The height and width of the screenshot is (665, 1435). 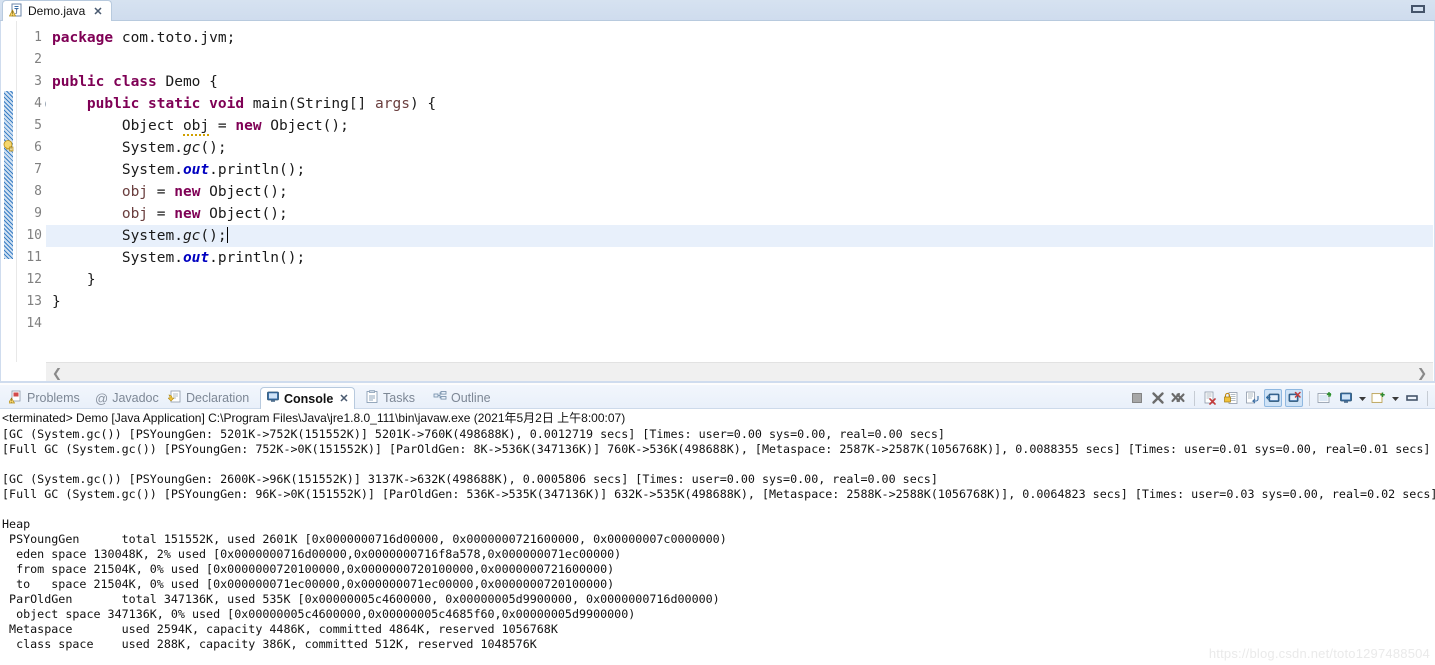 I want to click on code-line: Object obj = new Object();, so click(x=200, y=127).